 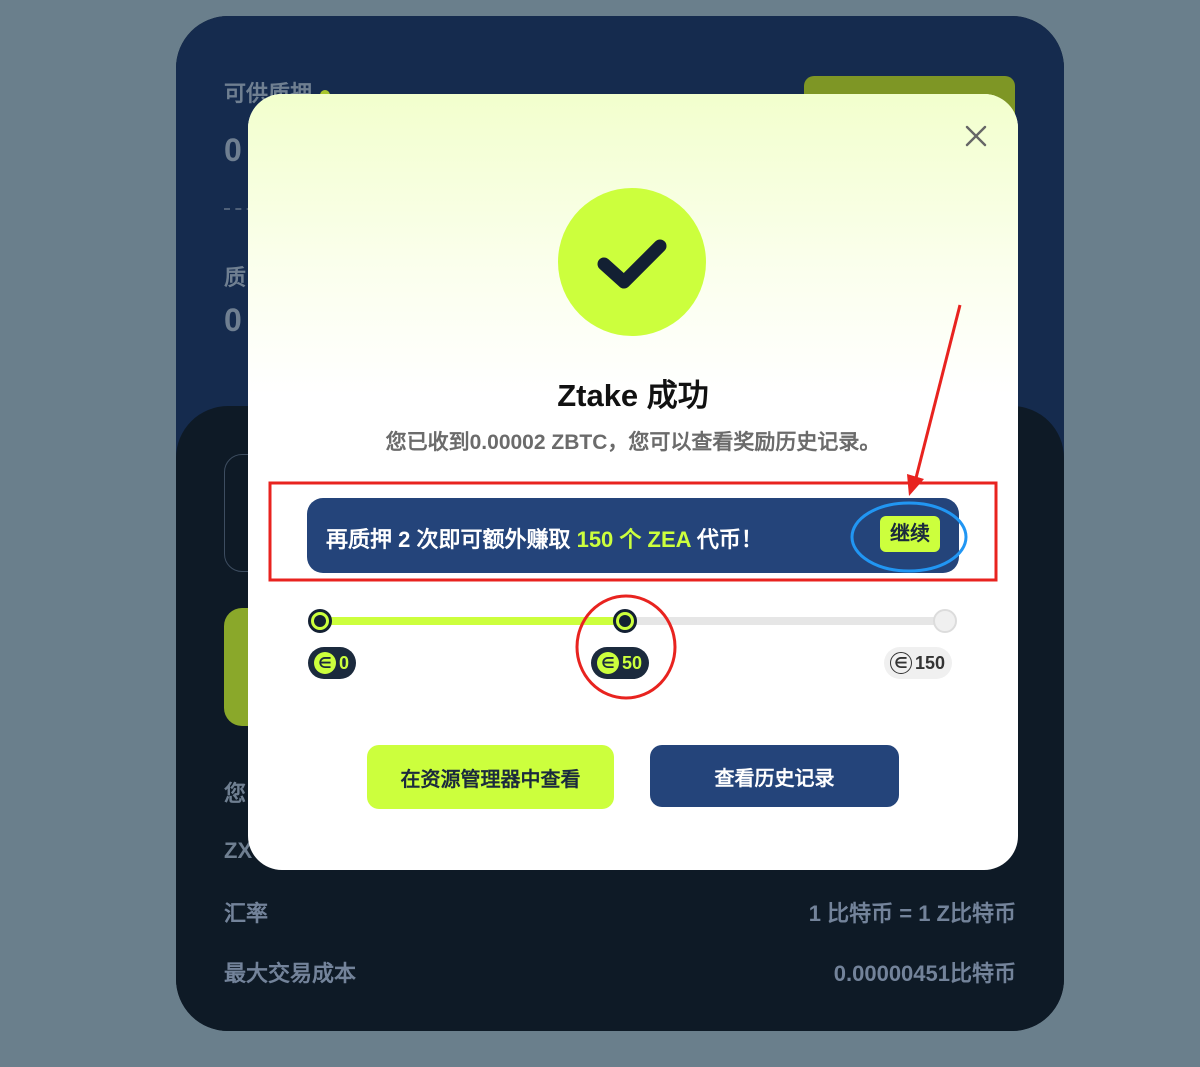 What do you see at coordinates (633, 442) in the screenshot?
I see `modal-subtitle: 您已收到0.00002 ZBTC，您可以查看奖励历史记录。` at bounding box center [633, 442].